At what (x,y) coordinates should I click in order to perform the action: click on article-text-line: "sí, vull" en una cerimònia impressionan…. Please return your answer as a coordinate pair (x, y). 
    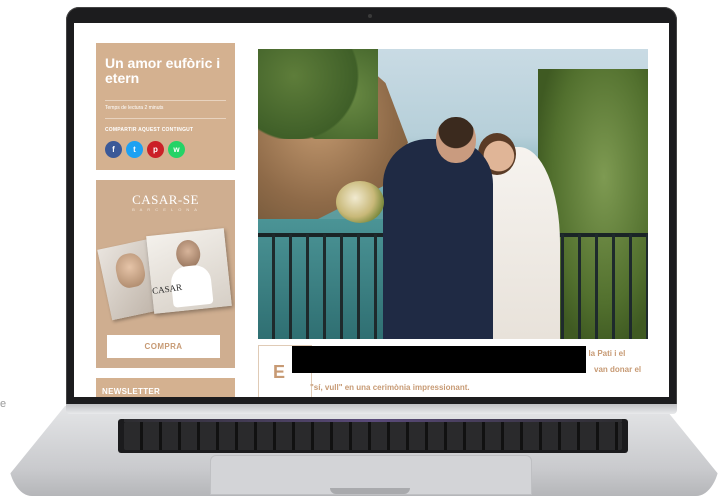
    Looking at the image, I should click on (390, 387).